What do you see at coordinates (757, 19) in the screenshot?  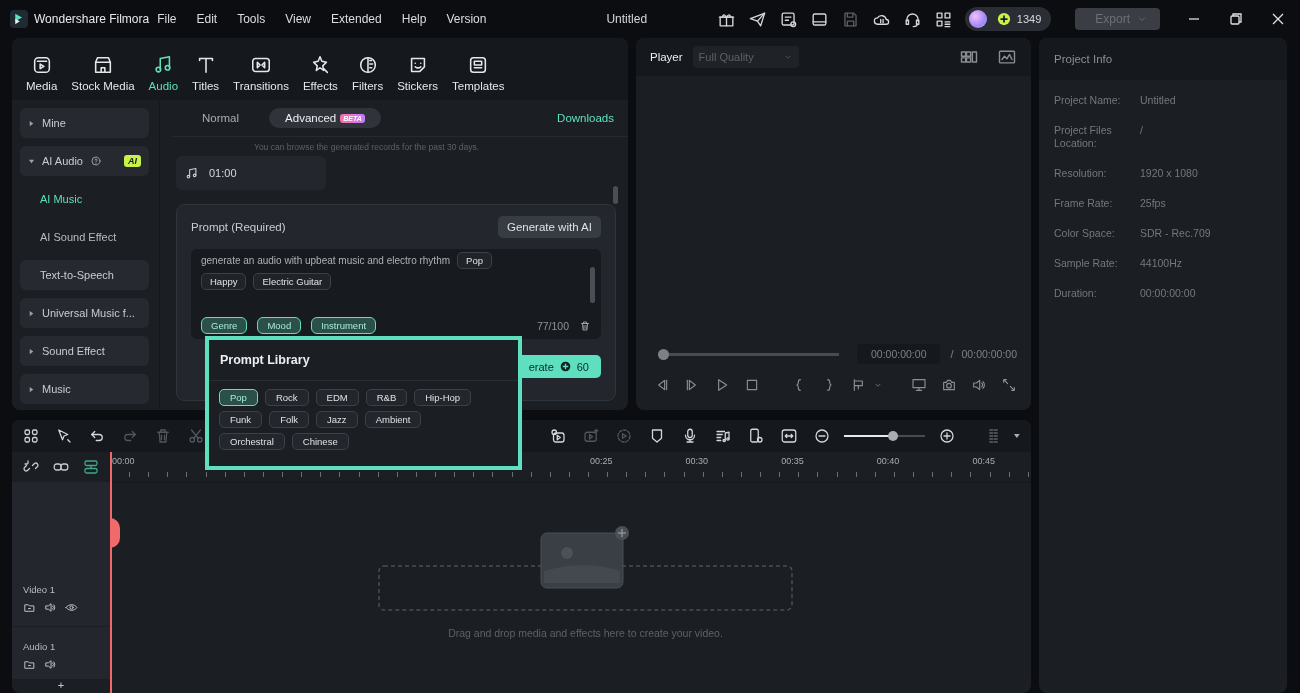 I see `paper-plane-icon` at bounding box center [757, 19].